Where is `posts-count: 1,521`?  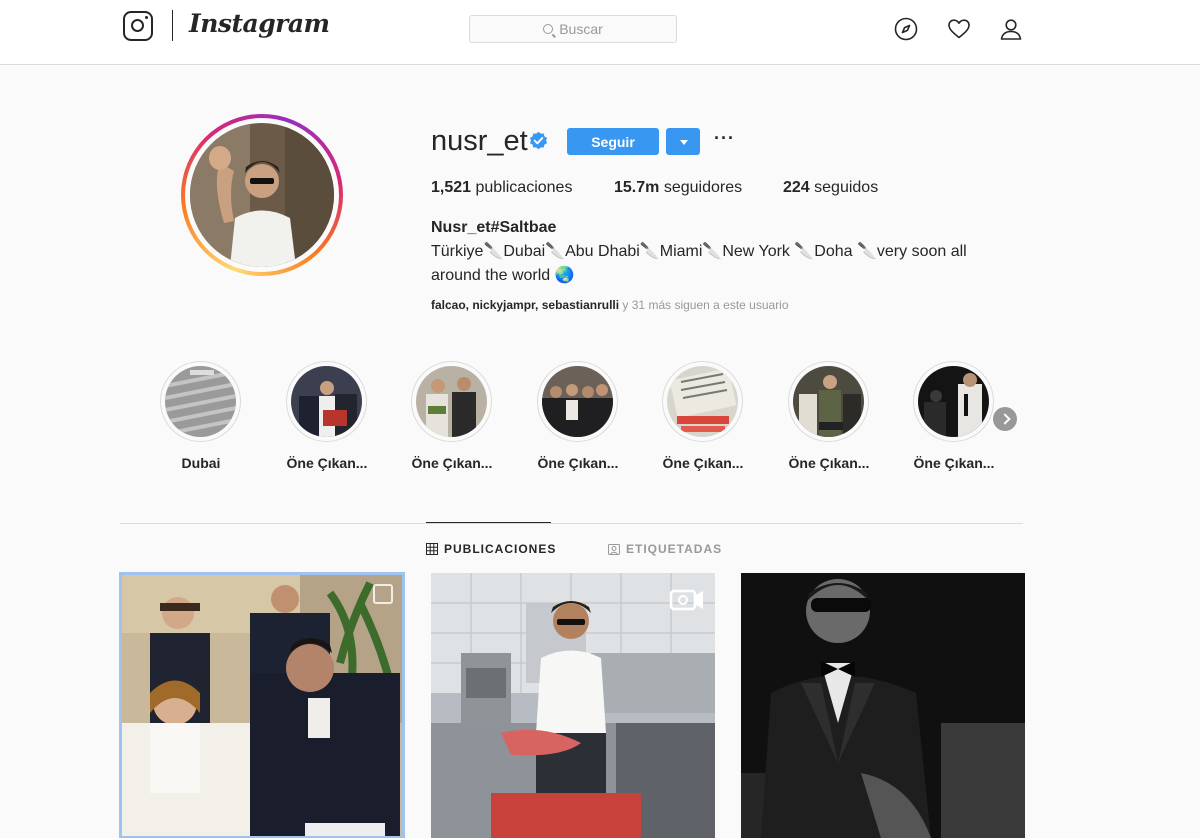 posts-count: 1,521 is located at coordinates (451, 187).